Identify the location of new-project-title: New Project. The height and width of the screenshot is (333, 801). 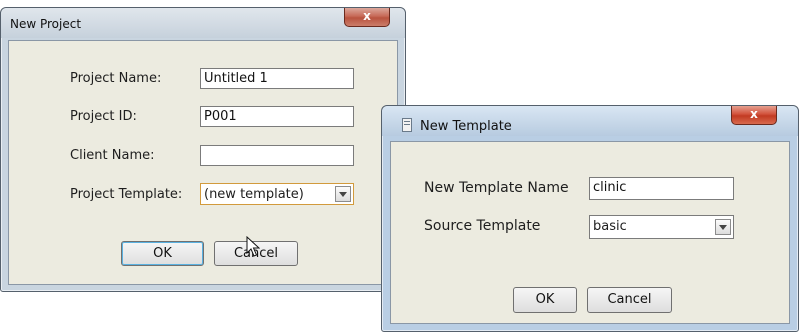
(46, 24).